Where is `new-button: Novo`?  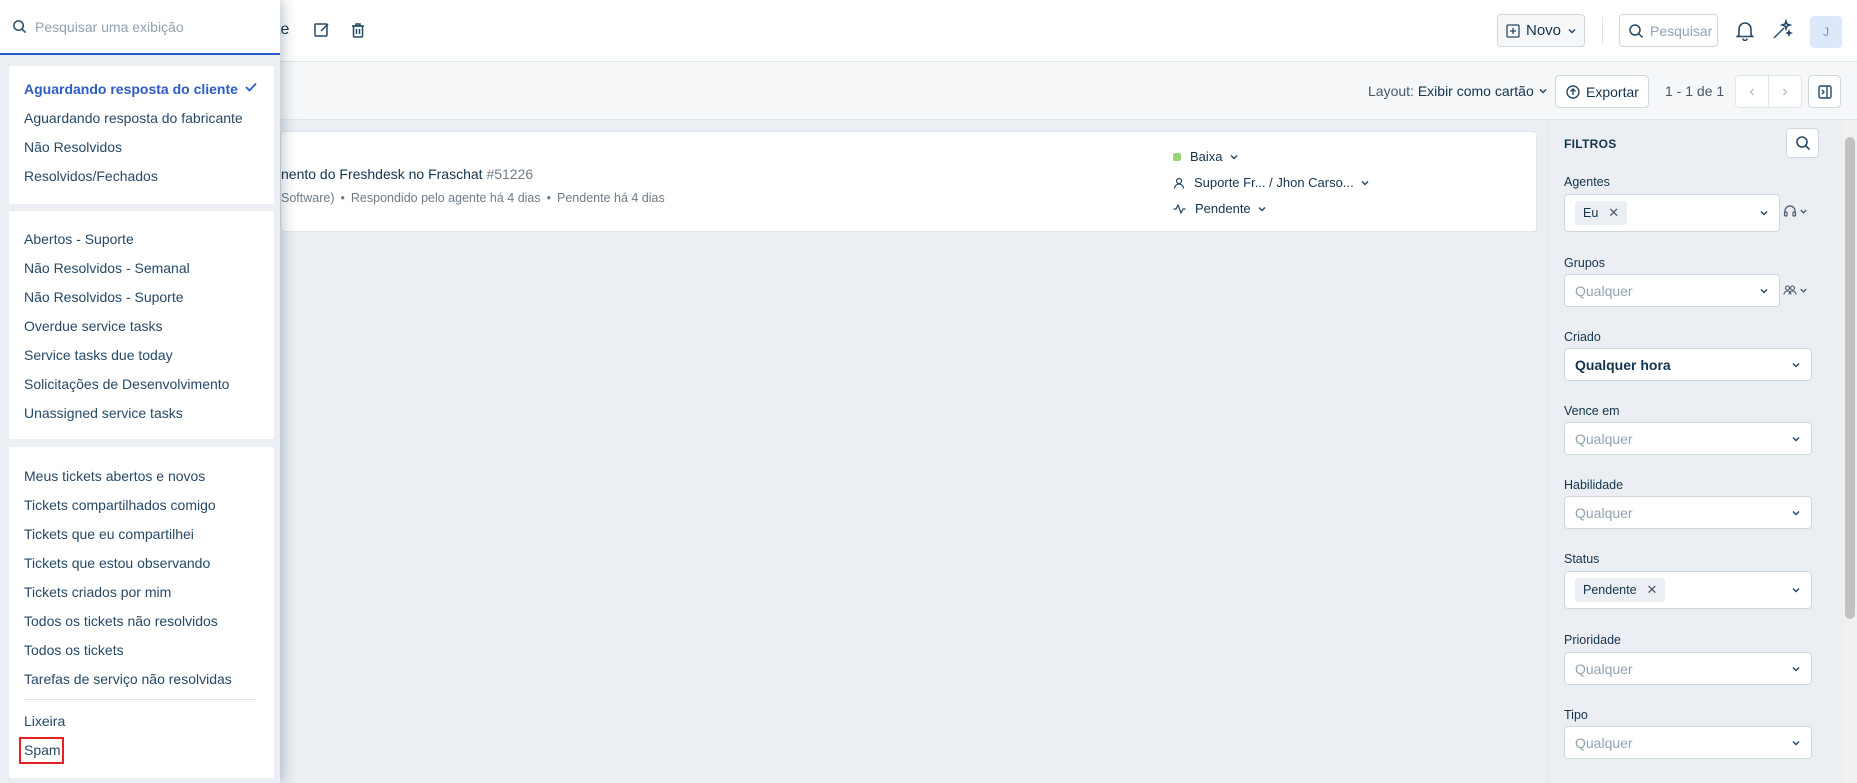
new-button: Novo is located at coordinates (1541, 30).